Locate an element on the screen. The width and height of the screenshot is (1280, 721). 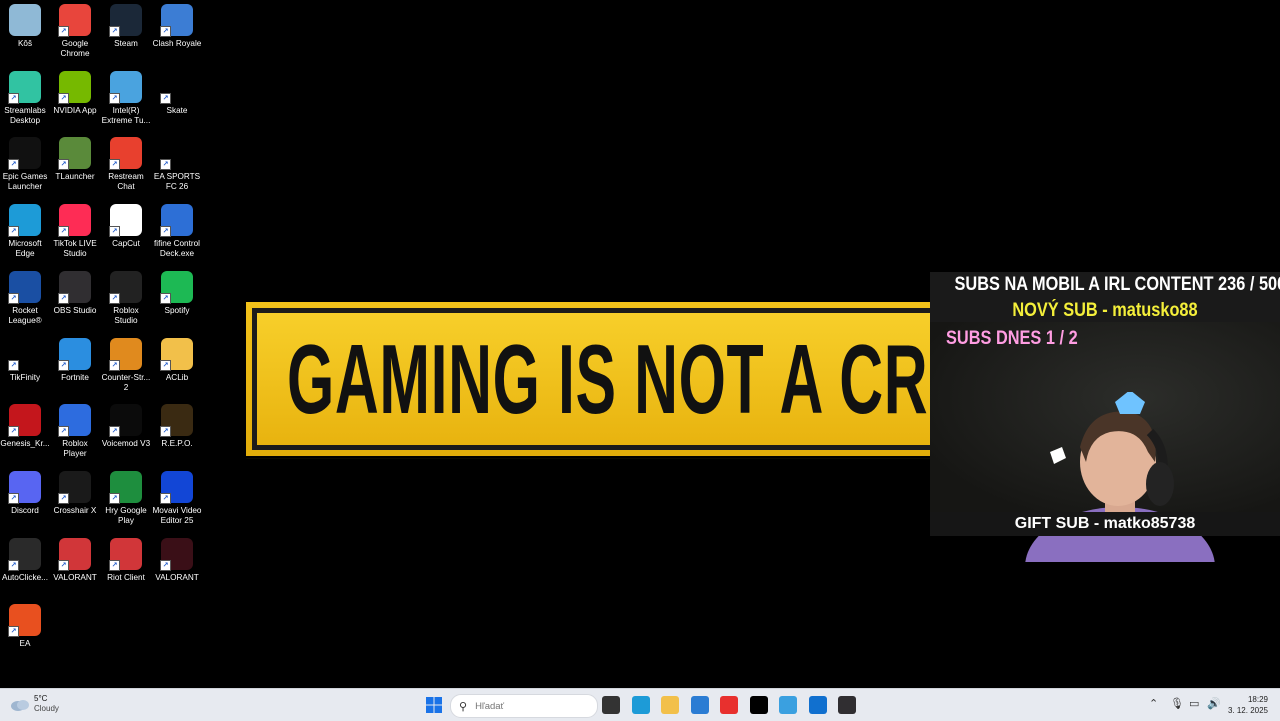
webcam-feed is located at coordinates (1105, 442).